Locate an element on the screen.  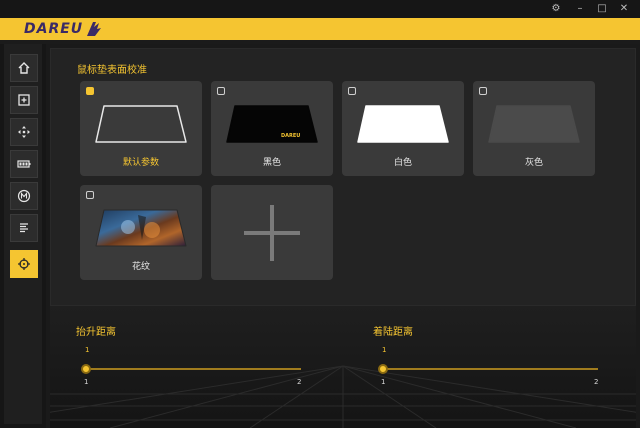
sidebar-item-settings is located at coordinates (24, 228).